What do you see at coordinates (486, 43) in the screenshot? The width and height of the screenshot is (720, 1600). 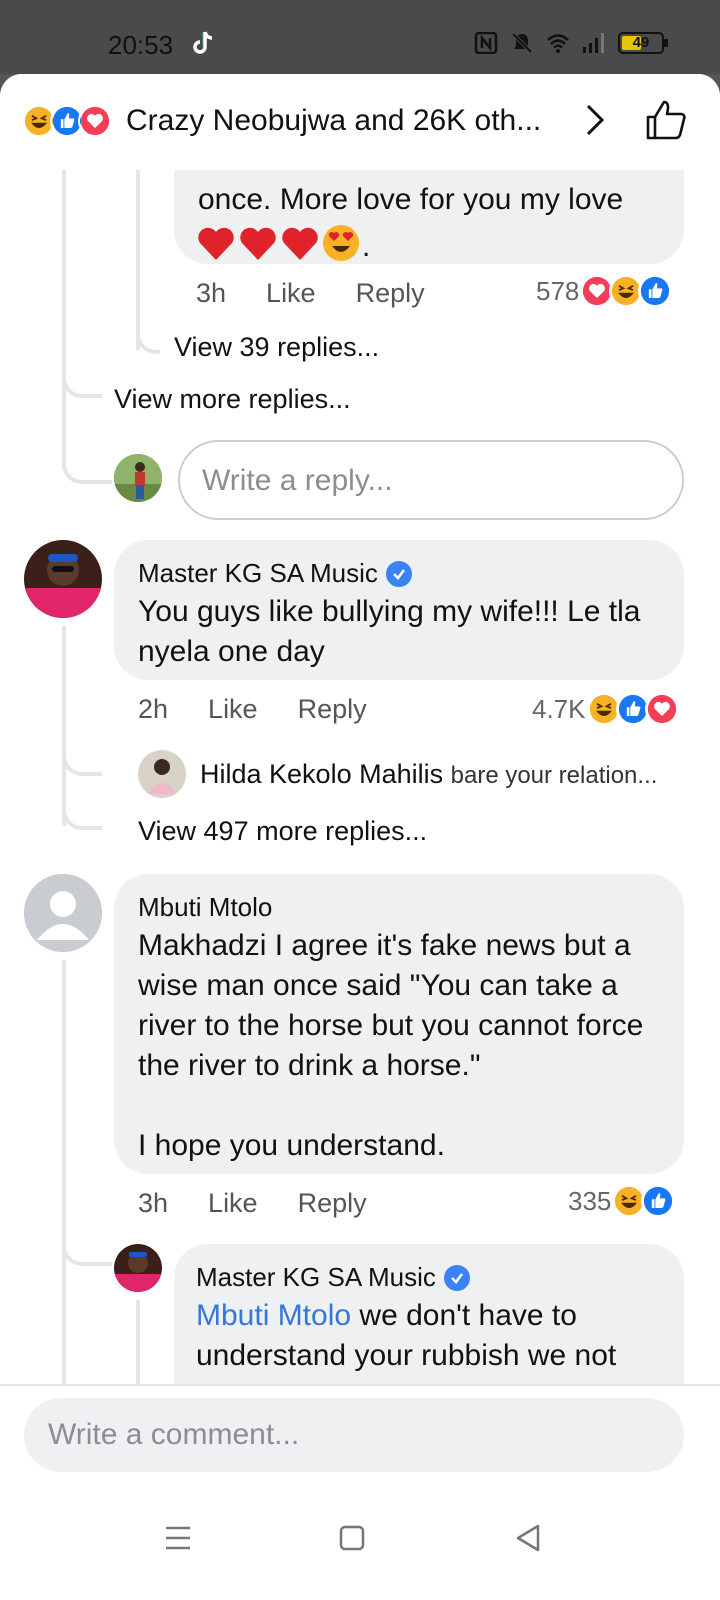 I see `nfc-icon` at bounding box center [486, 43].